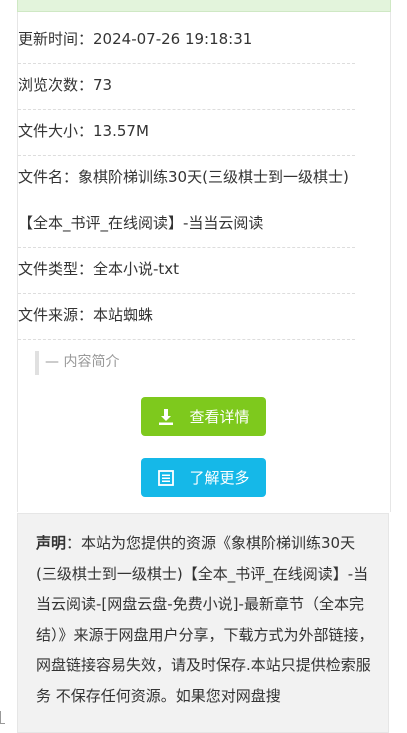 This screenshot has height=733, width=407. Describe the element at coordinates (56, 315) in the screenshot. I see `source-label: 文件来源：` at that location.